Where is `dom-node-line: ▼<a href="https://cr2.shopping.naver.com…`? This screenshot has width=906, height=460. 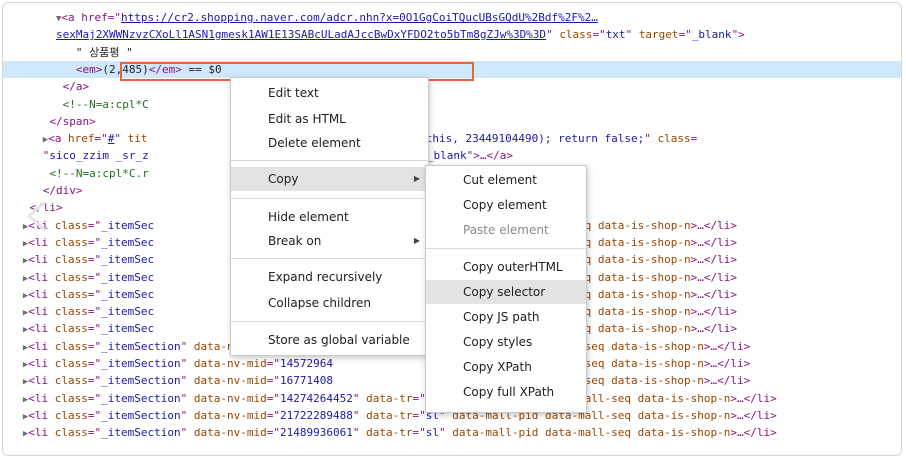 dom-node-line: ▼<a href="https://cr2.shopping.naver.com… is located at coordinates (452, 17).